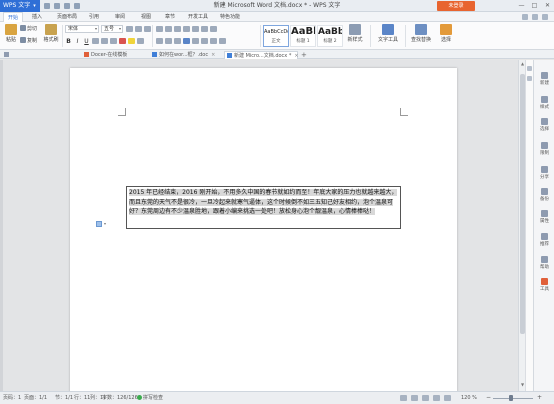 Image resolution: width=554 pixels, height=404 pixels. I want to click on line-spacing-icon, so click(204, 41).